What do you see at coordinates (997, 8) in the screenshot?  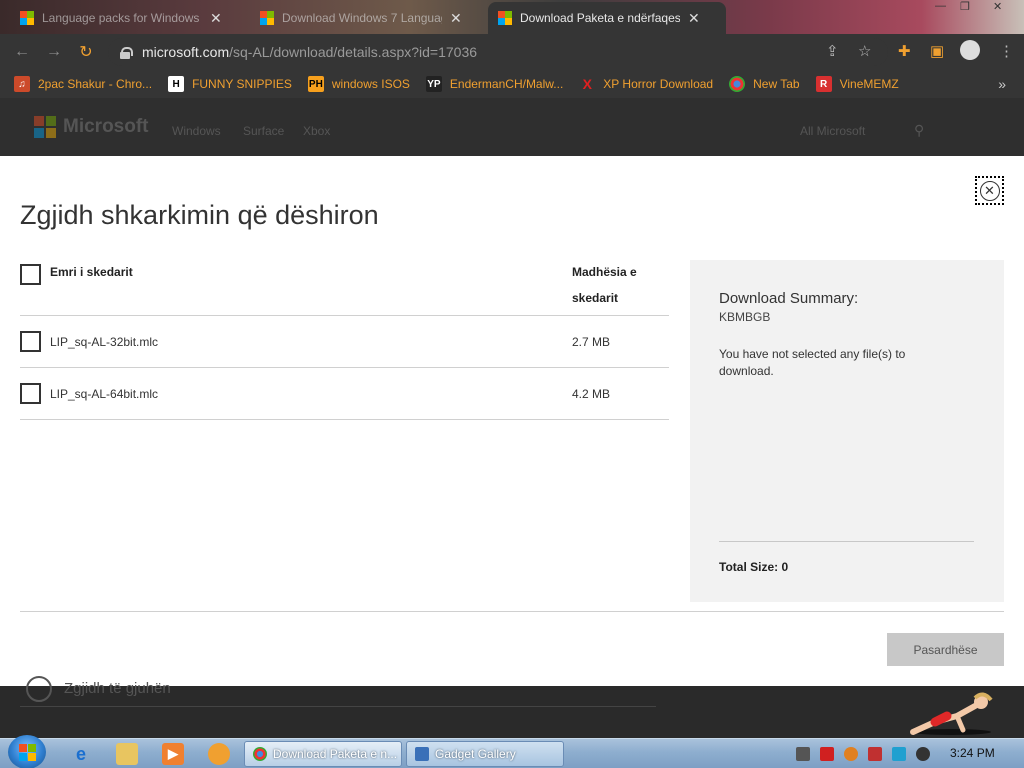 I see `close-window-icon: ✕` at bounding box center [997, 8].